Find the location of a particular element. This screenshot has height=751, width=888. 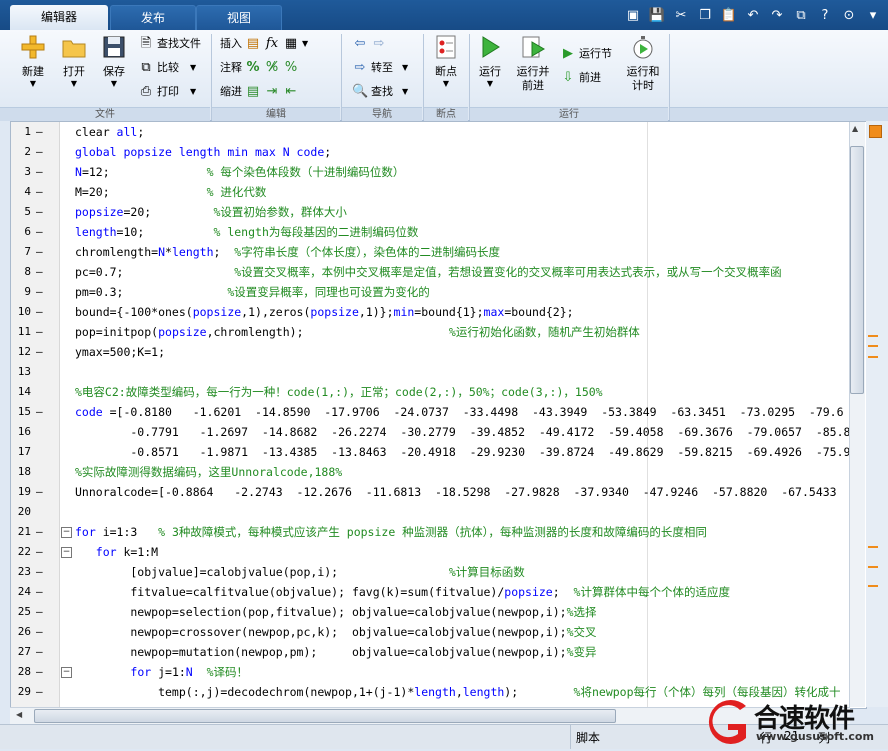

tab-publish: 发布 is located at coordinates (153, 18).